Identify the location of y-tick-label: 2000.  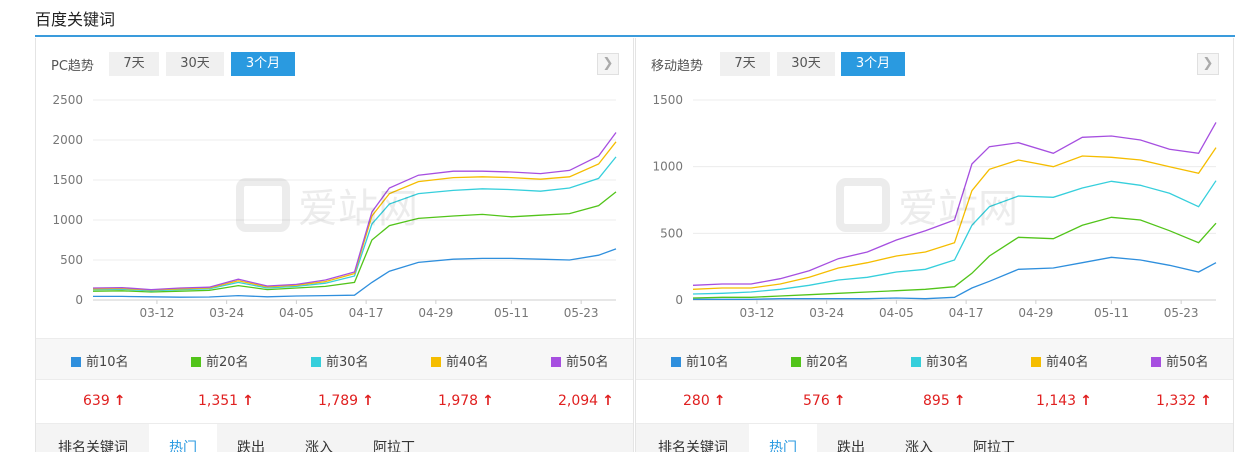
(67, 140).